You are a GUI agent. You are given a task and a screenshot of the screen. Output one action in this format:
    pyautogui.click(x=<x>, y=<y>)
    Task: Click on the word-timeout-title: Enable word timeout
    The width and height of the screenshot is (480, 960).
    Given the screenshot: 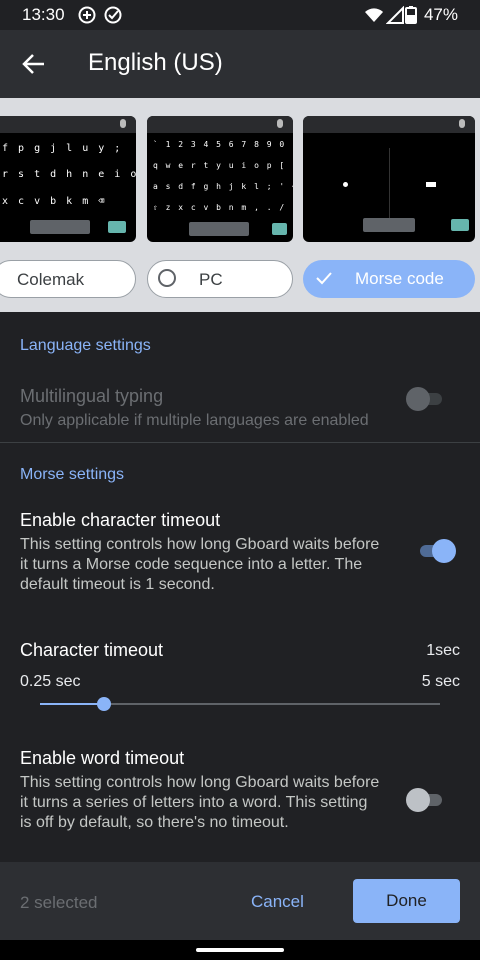 What is the action you would take?
    pyautogui.click(x=102, y=758)
    